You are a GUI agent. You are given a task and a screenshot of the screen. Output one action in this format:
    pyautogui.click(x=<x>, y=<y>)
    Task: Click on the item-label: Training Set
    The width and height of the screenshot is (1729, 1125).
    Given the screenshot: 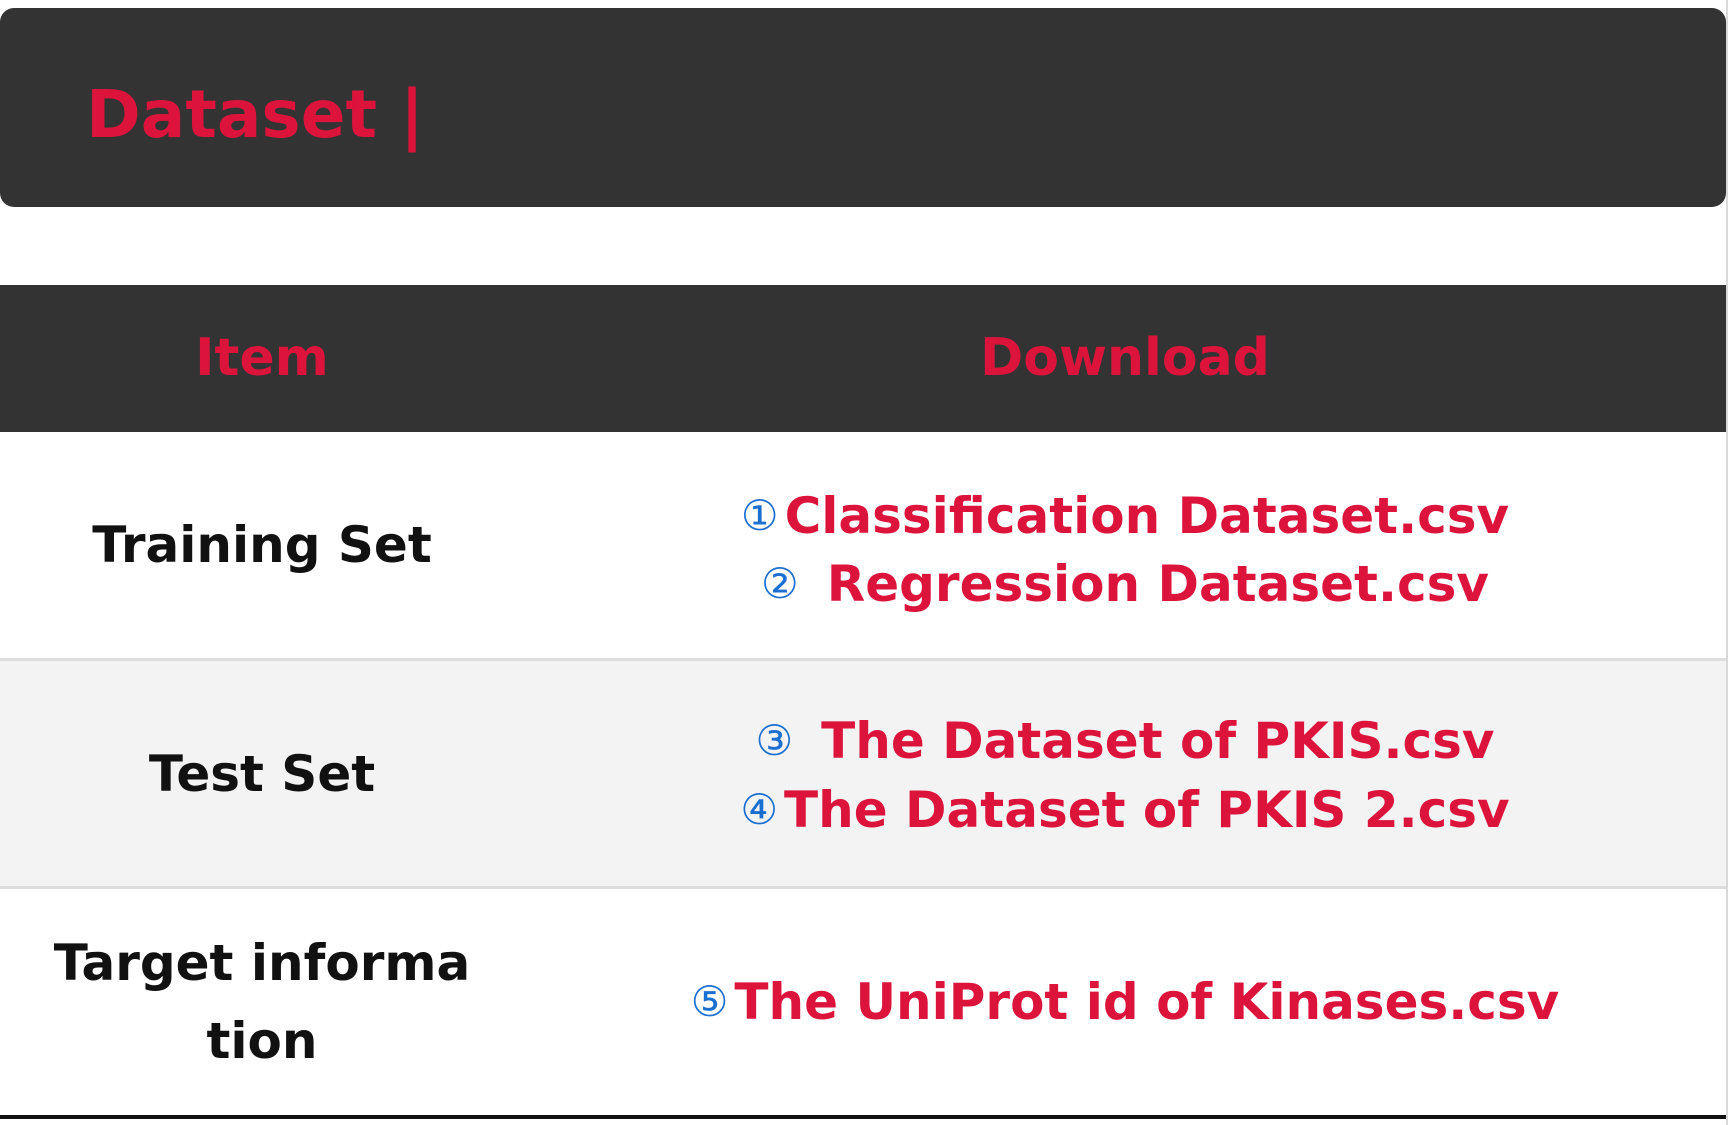 What is the action you would take?
    pyautogui.click(x=262, y=545)
    